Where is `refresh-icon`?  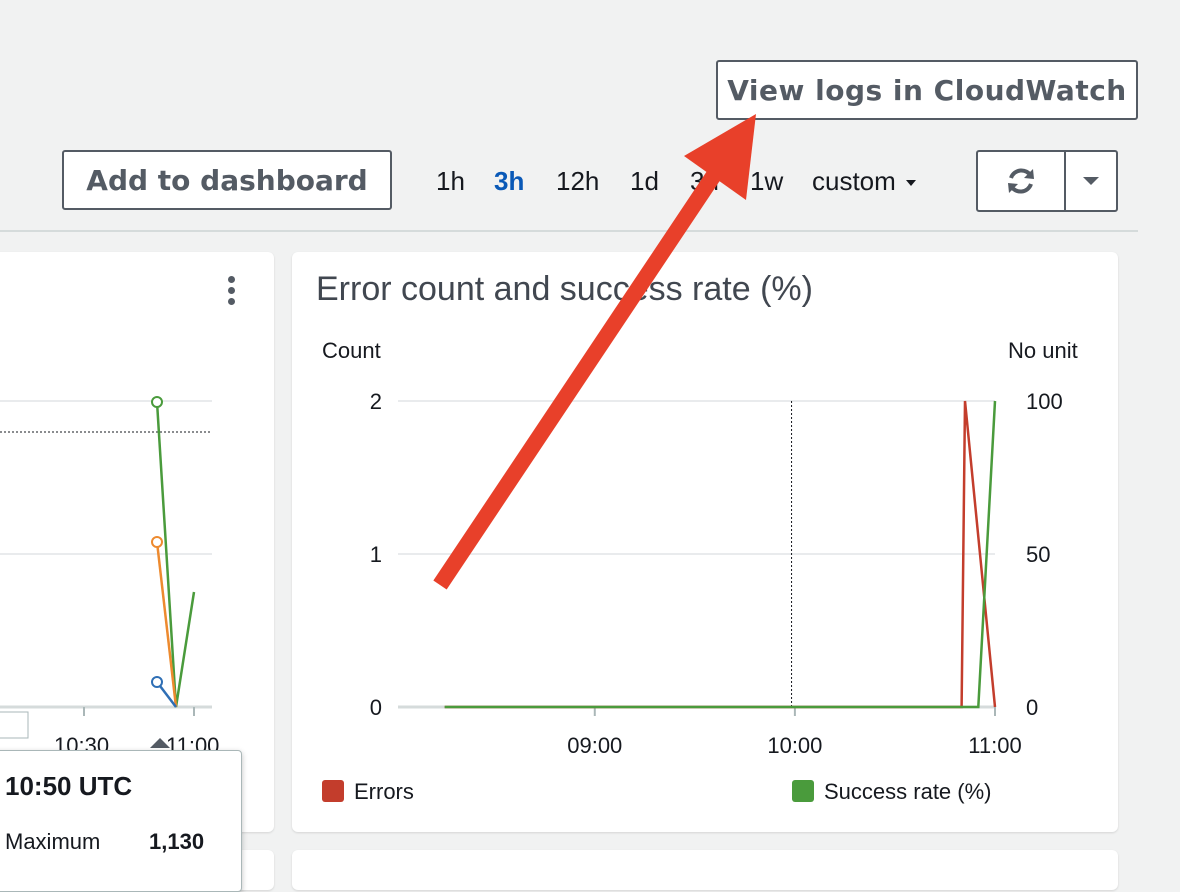 refresh-icon is located at coordinates (1021, 181).